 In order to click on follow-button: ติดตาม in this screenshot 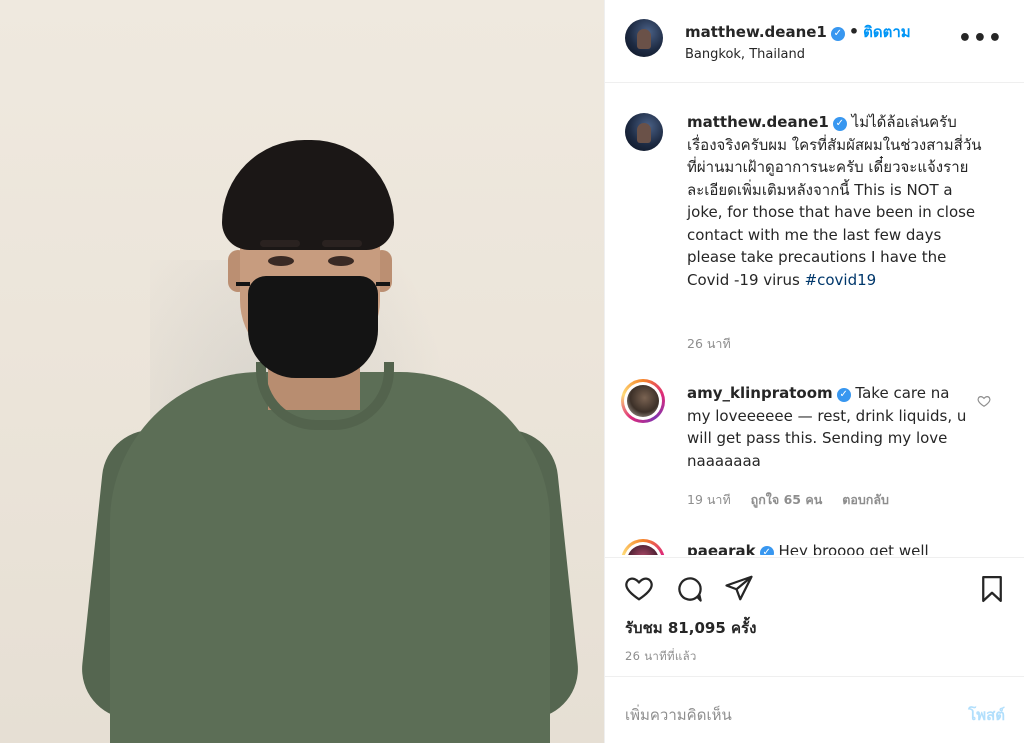, I will do `click(887, 32)`.